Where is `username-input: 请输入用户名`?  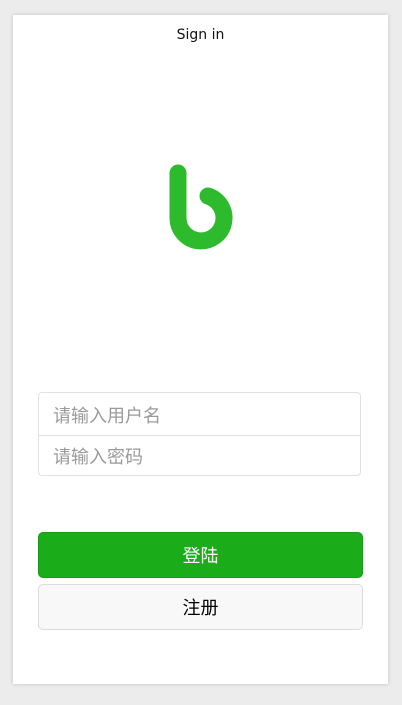
username-input: 请输入用户名 is located at coordinates (199, 414).